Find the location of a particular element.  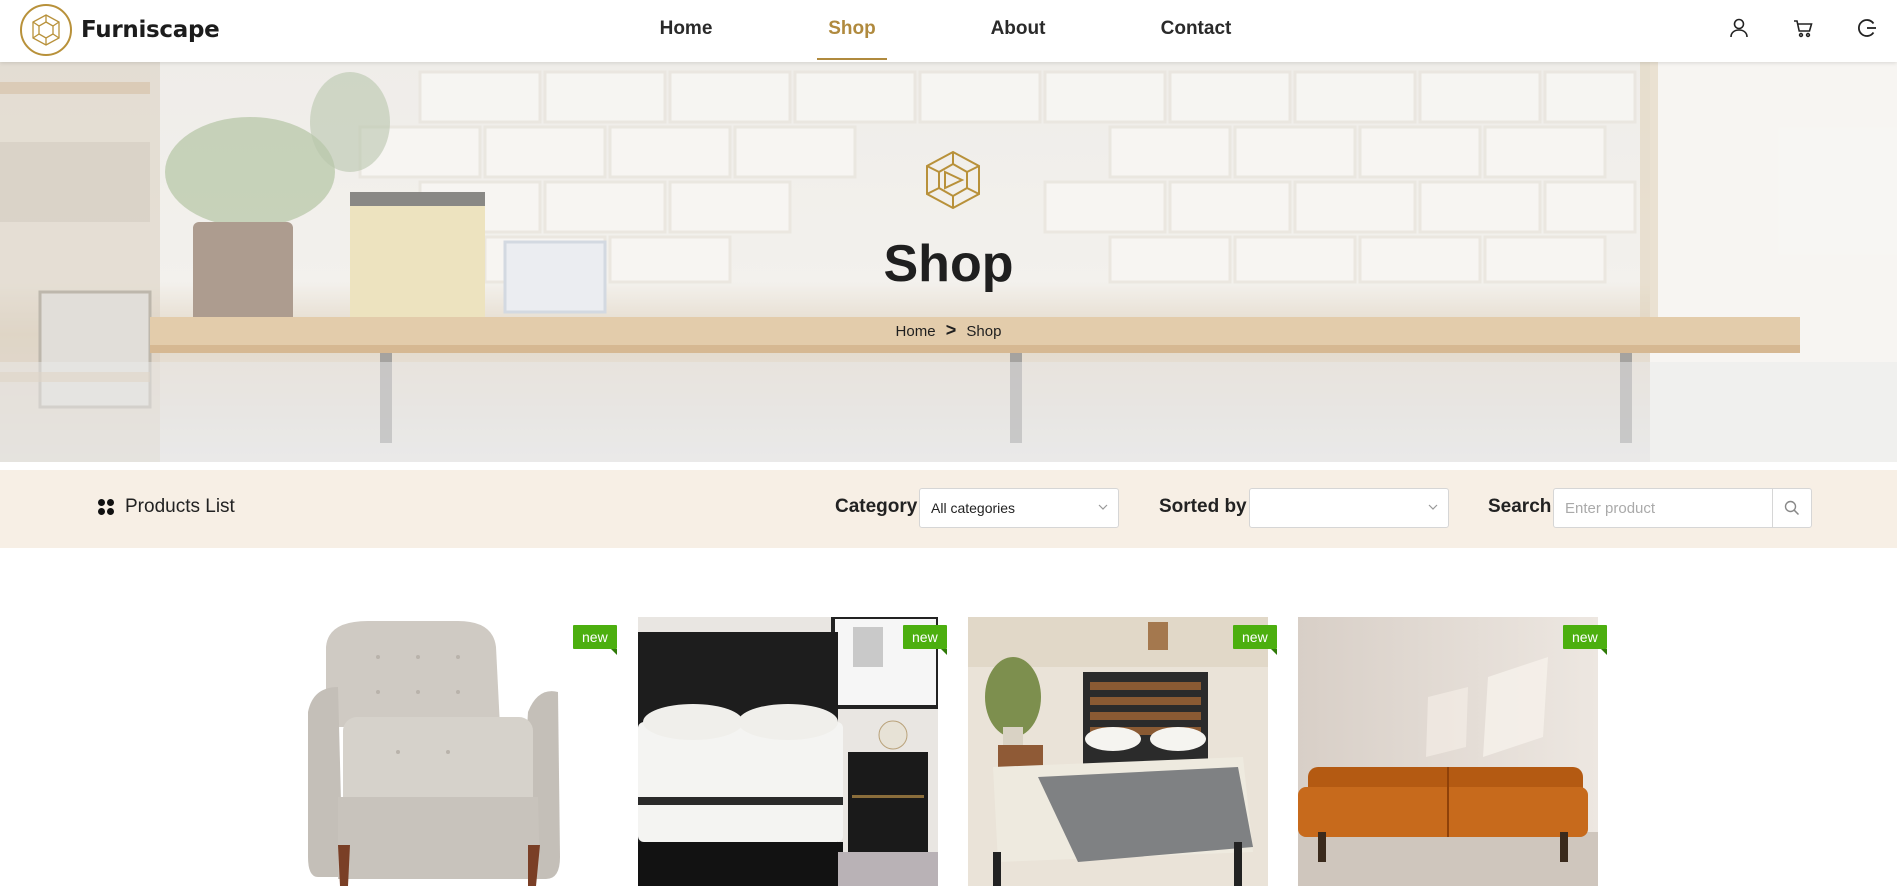

main-nav: Home Shop About Contact is located at coordinates (948, 30).